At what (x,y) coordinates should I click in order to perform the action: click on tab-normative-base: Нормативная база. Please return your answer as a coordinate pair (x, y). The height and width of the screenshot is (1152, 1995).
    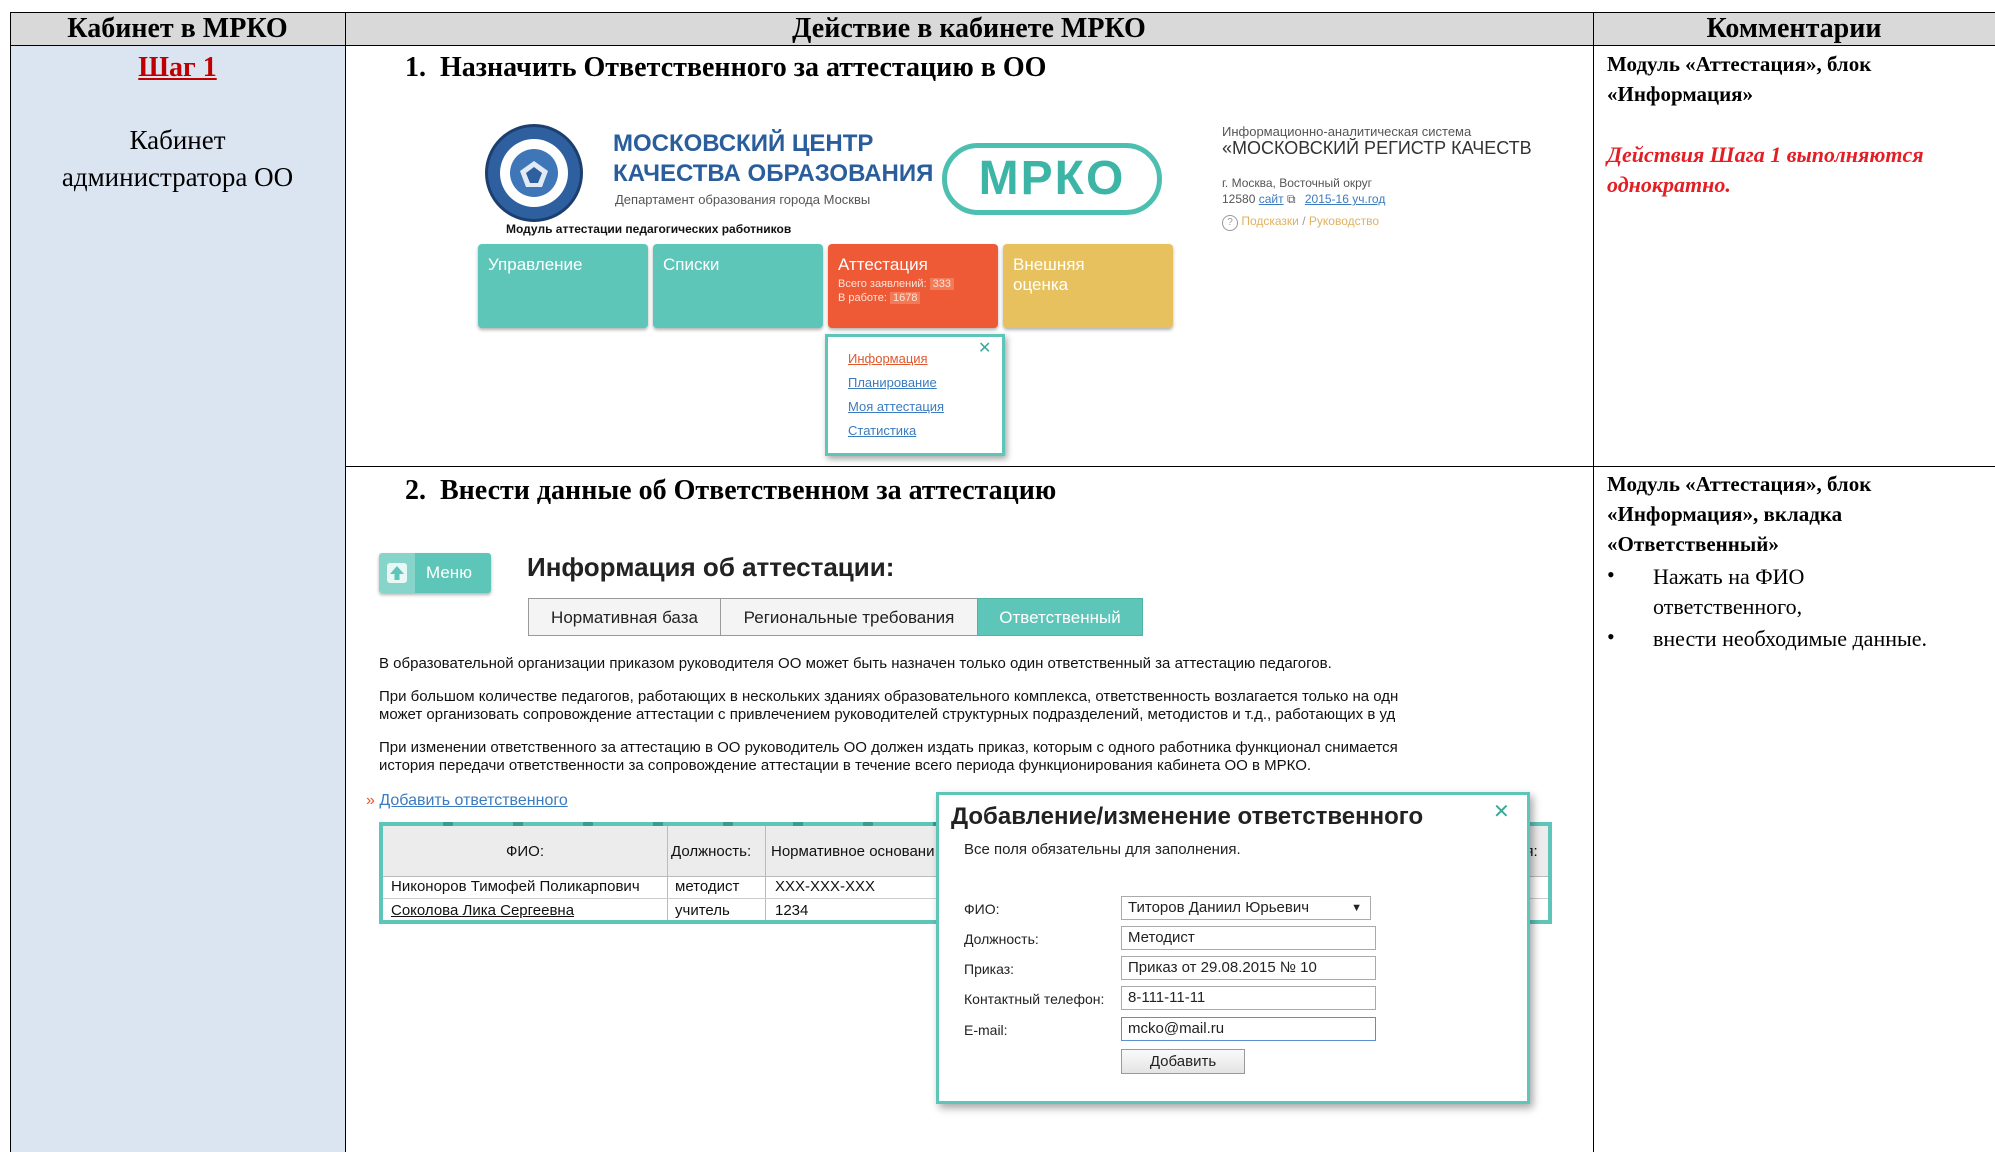
    Looking at the image, I should click on (624, 617).